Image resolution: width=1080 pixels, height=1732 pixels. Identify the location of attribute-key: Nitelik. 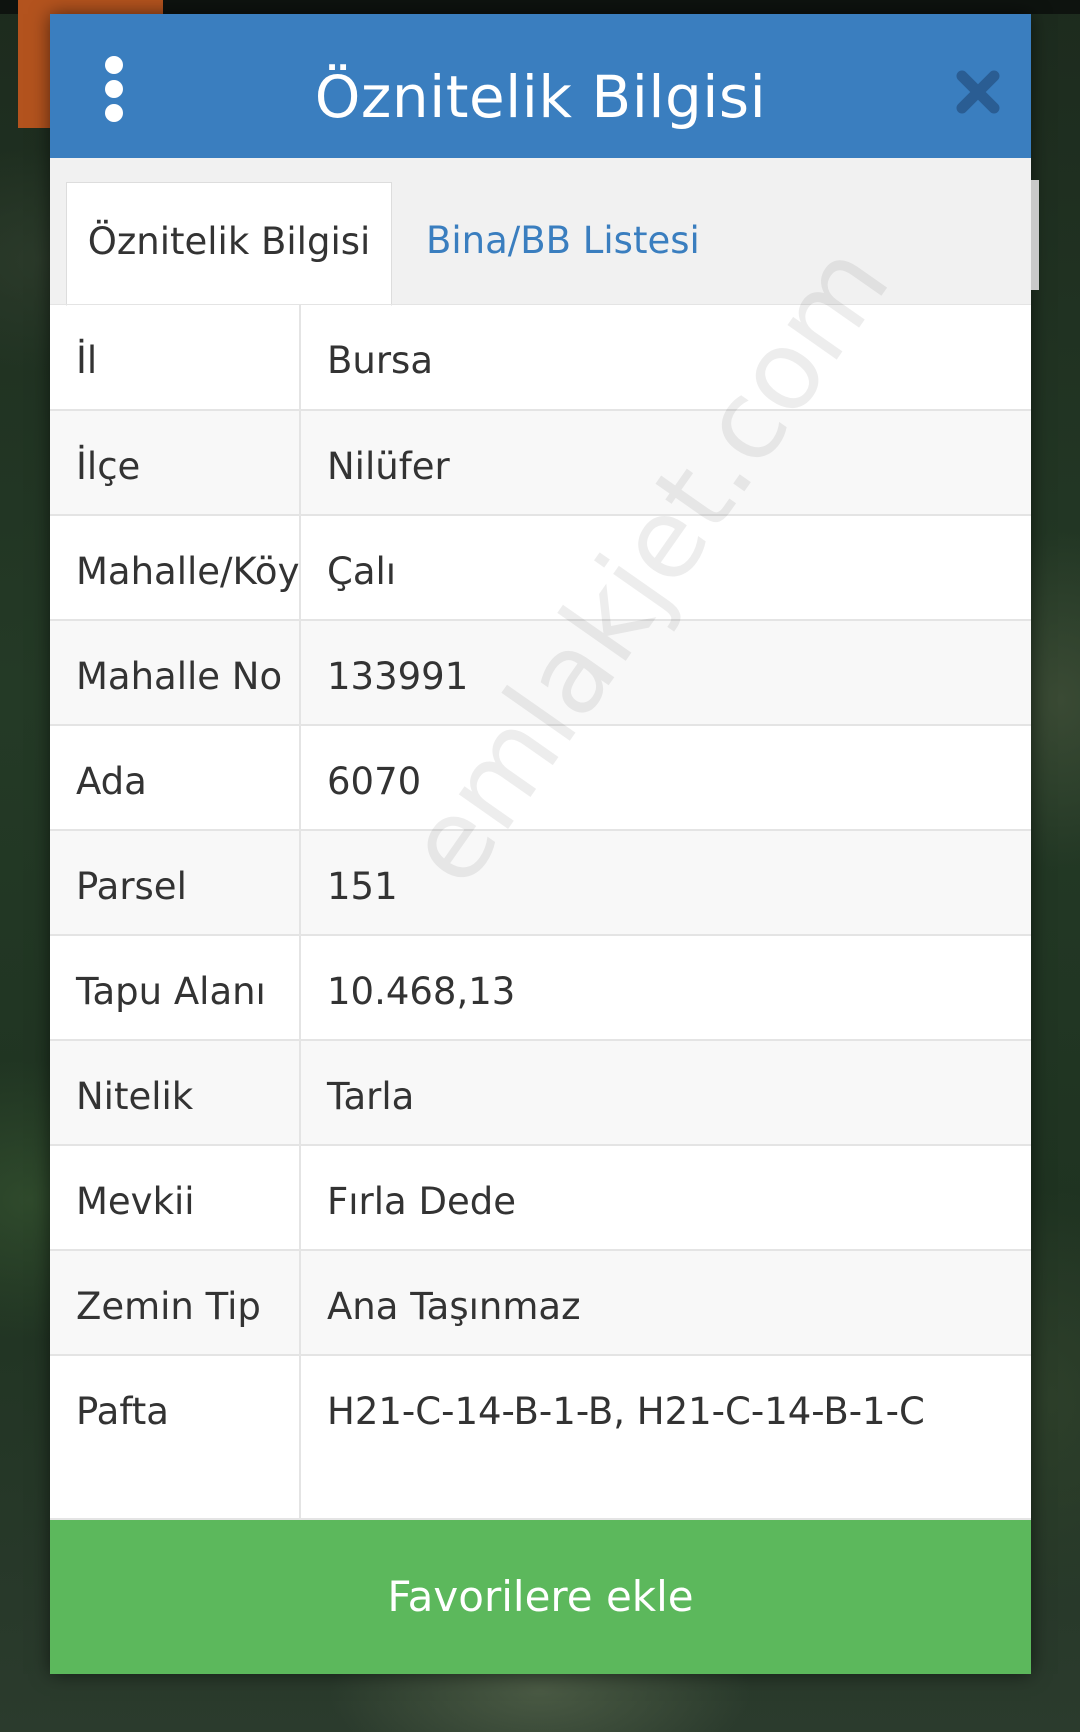
(175, 1092).